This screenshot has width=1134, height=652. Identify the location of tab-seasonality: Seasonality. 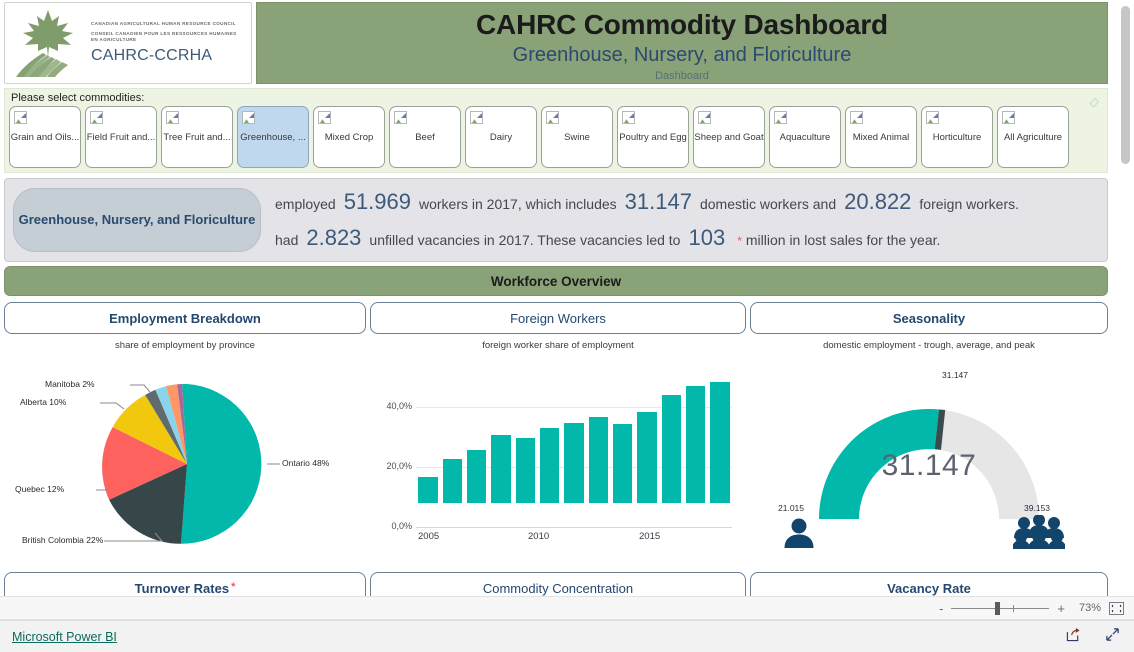
(929, 318).